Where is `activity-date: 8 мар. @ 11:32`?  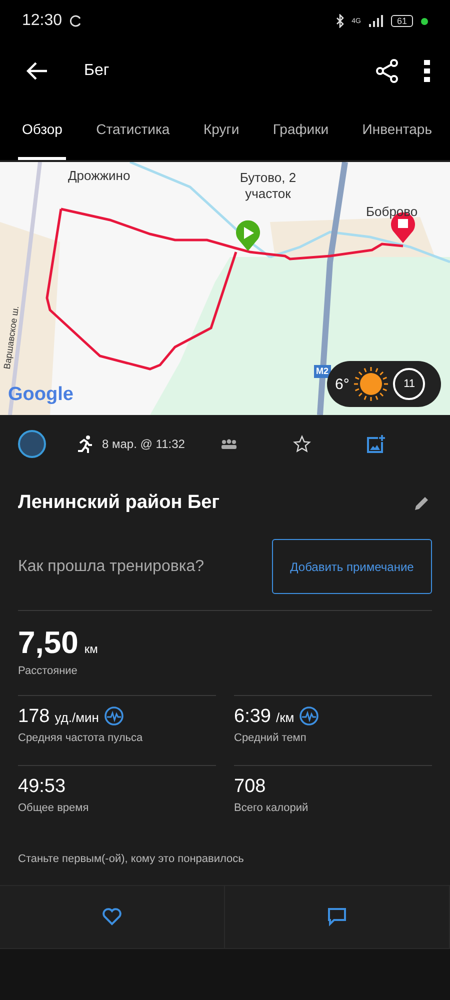 activity-date: 8 мар. @ 11:32 is located at coordinates (143, 444).